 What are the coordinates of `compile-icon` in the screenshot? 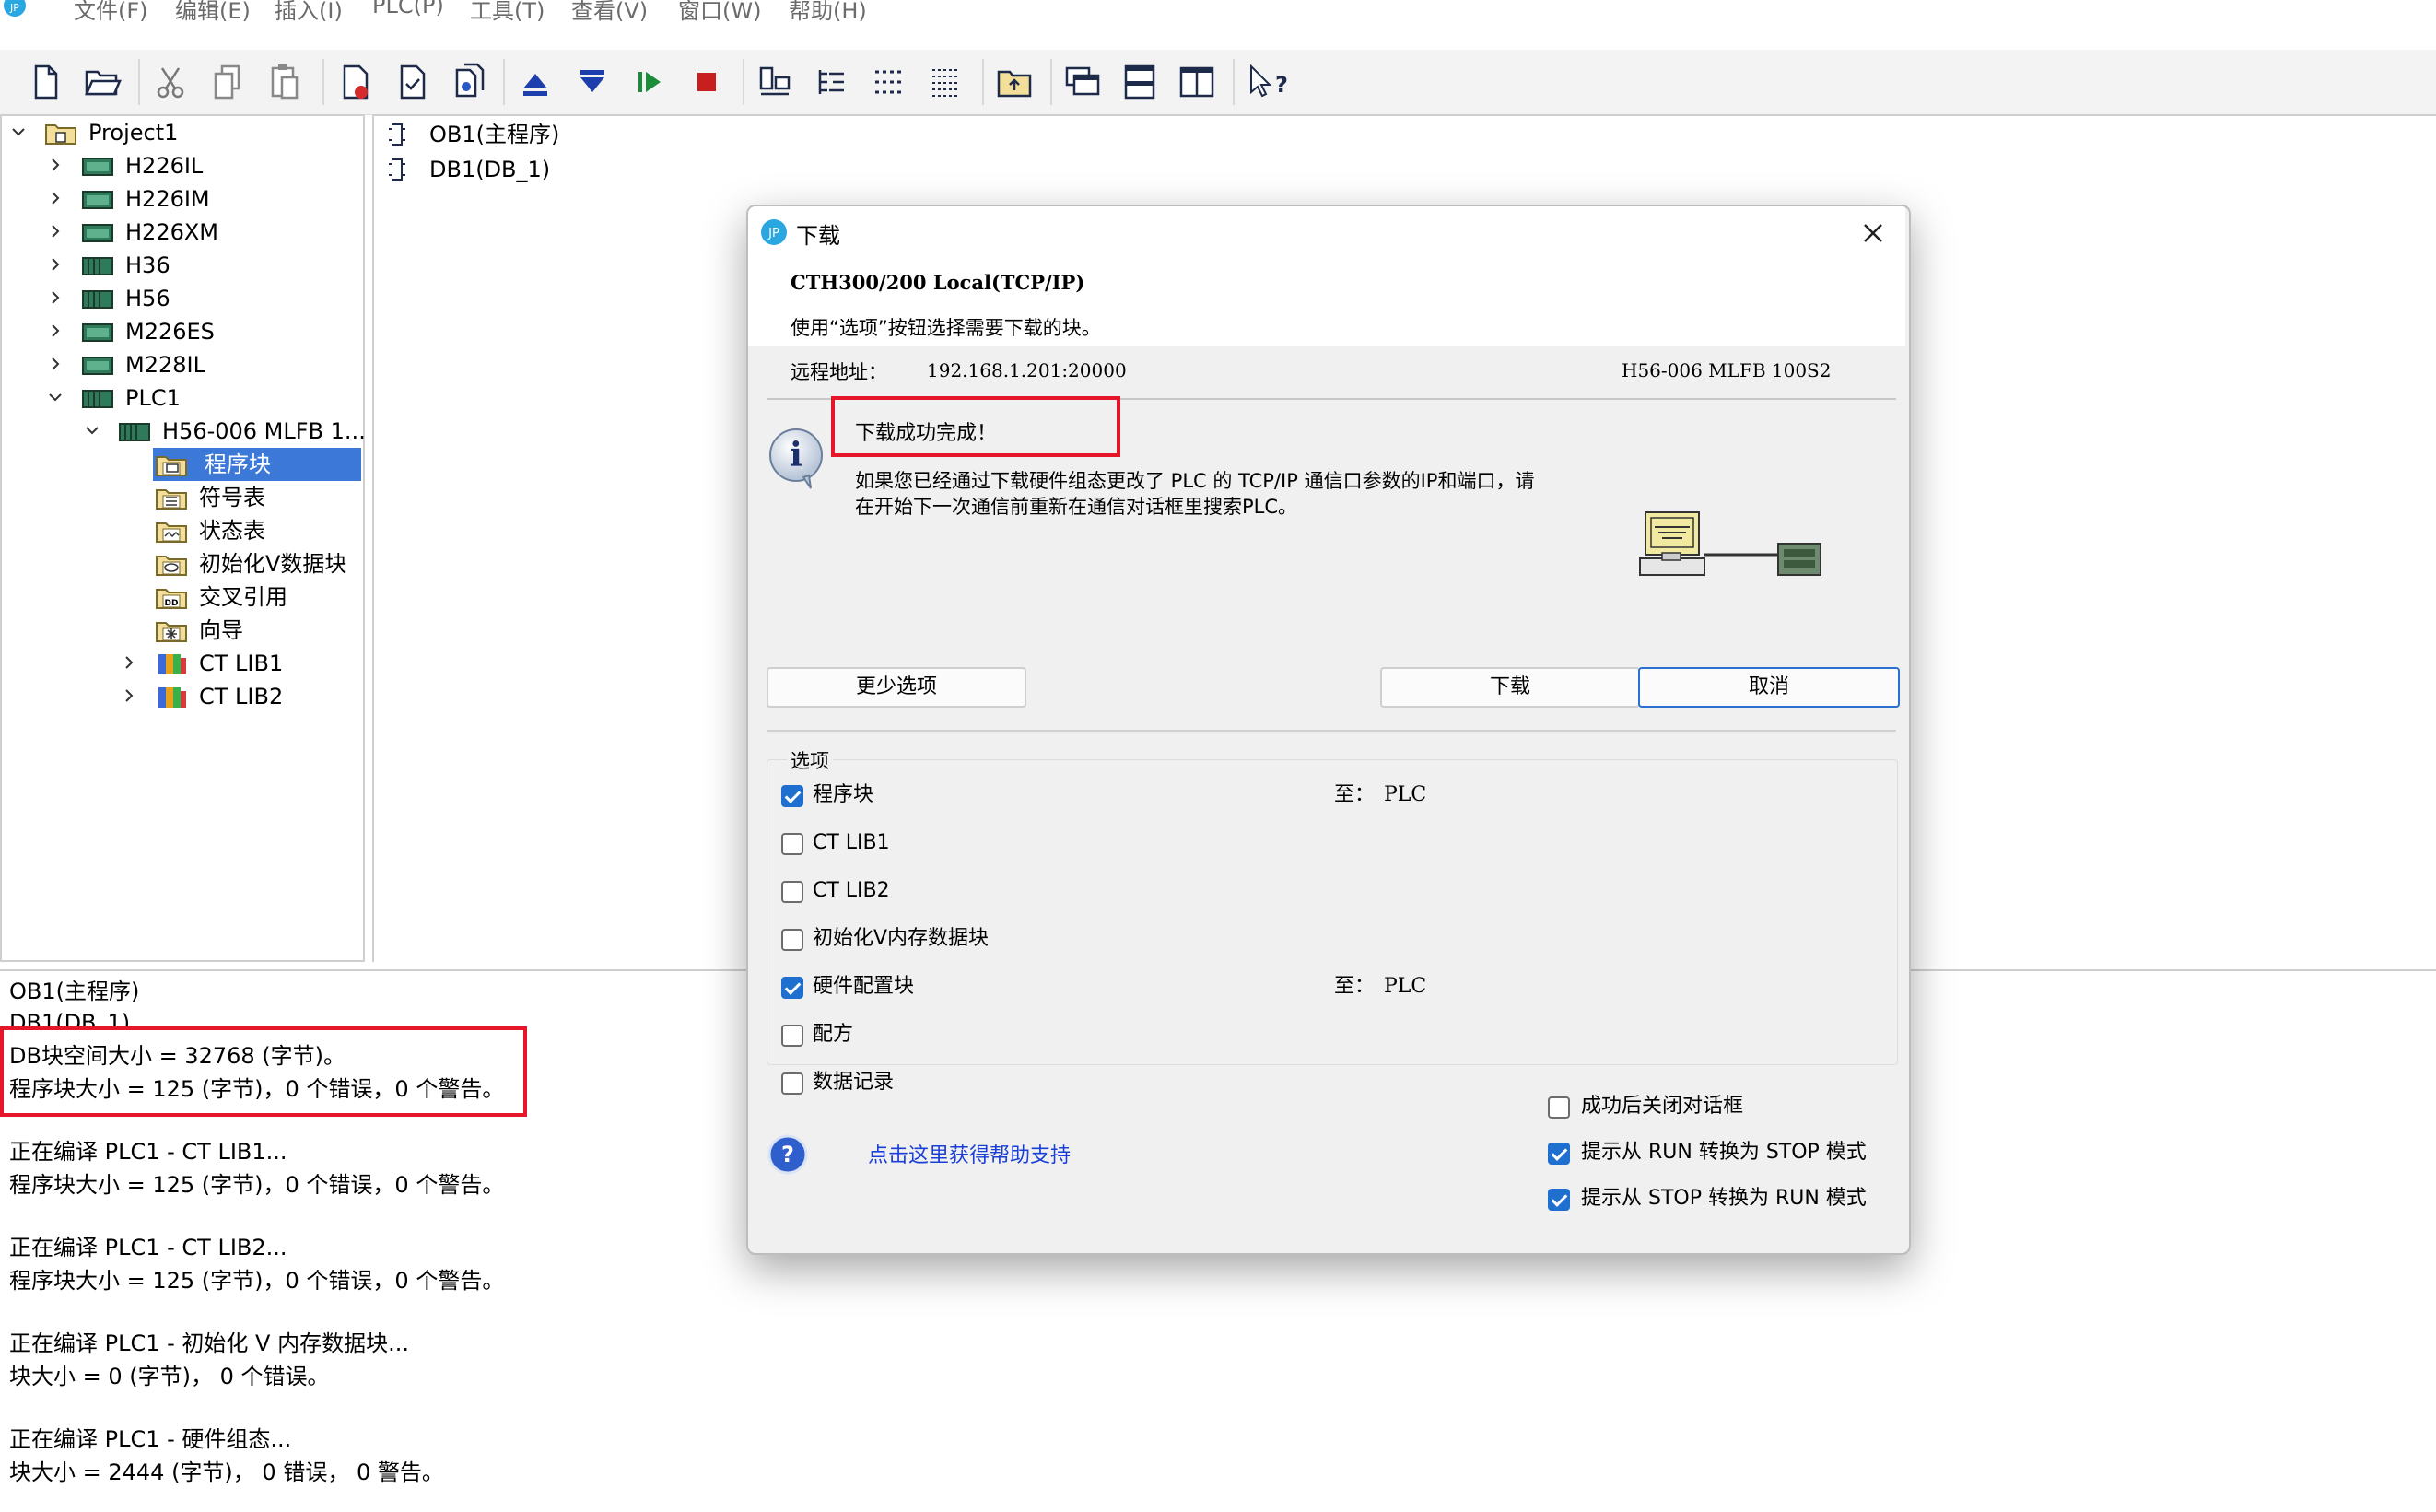 It's located at (355, 82).